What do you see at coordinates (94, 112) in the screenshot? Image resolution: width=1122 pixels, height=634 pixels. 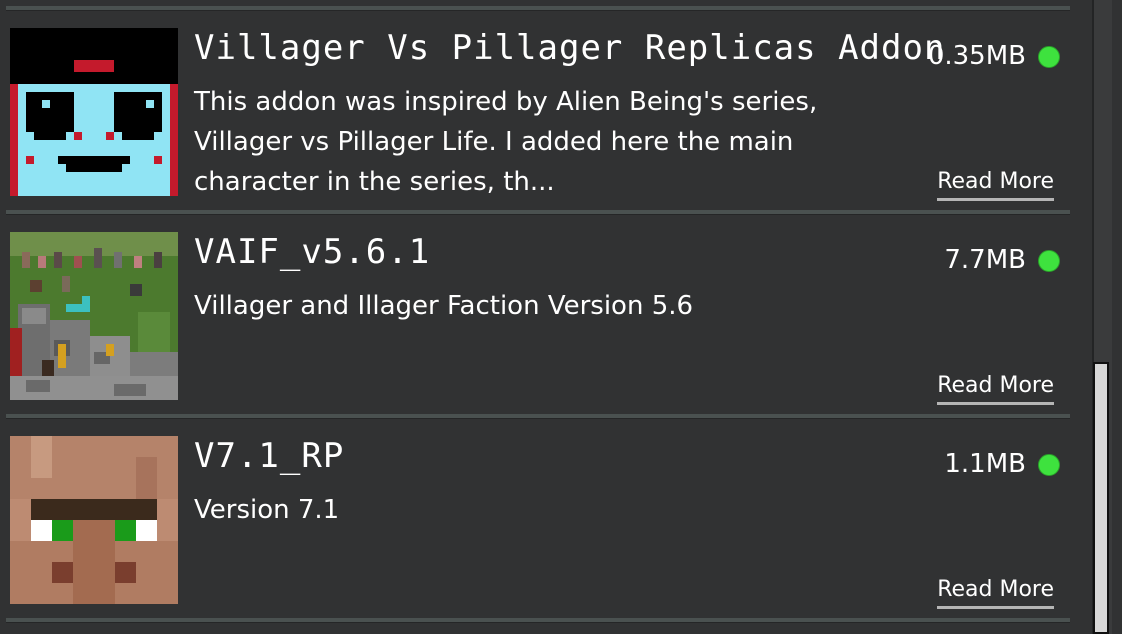 I see `alien-face-icon` at bounding box center [94, 112].